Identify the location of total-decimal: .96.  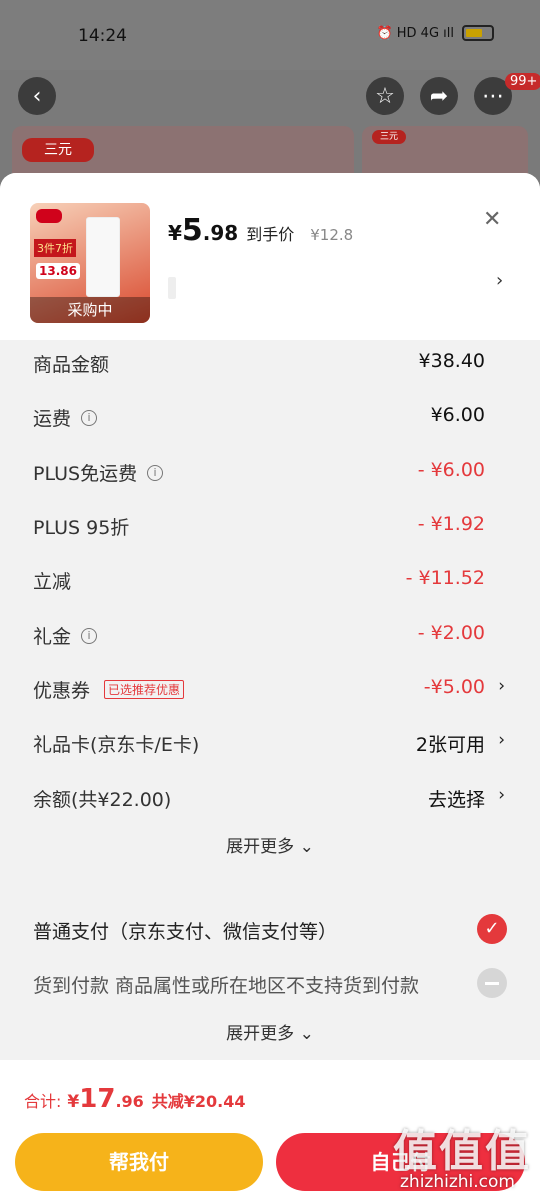
(129, 1101).